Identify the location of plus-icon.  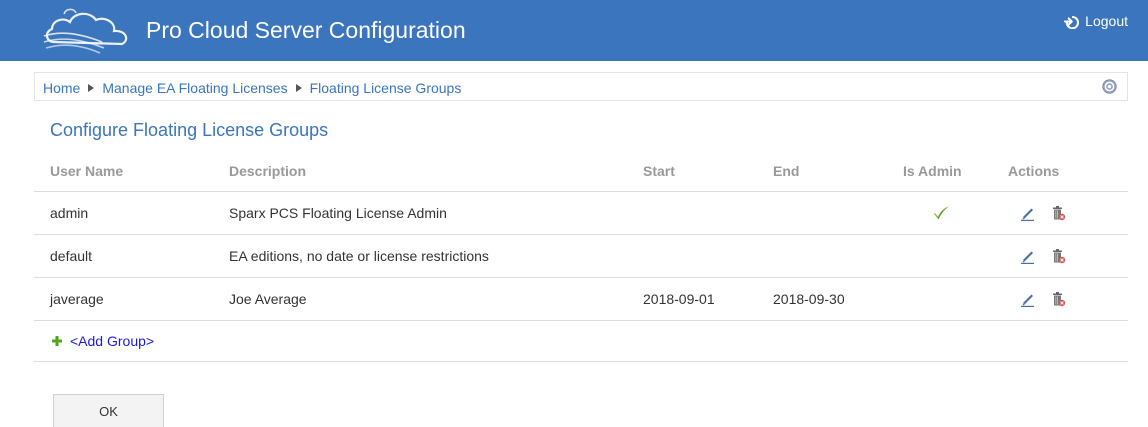
(57, 341).